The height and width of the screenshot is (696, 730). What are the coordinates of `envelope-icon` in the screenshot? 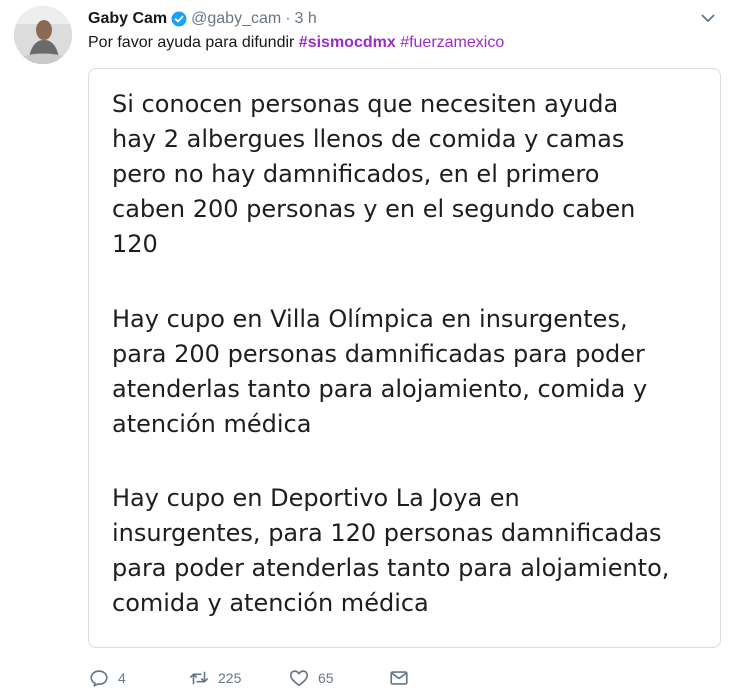 It's located at (399, 678).